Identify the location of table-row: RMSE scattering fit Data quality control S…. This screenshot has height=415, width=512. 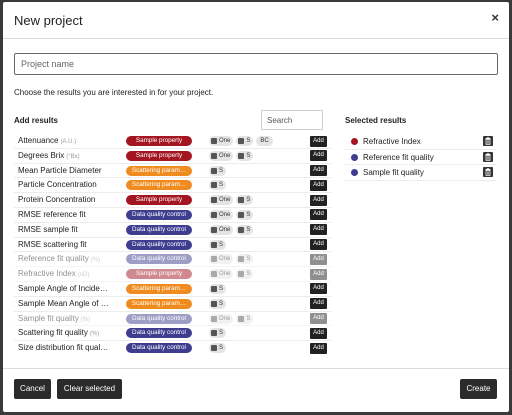
(172, 245).